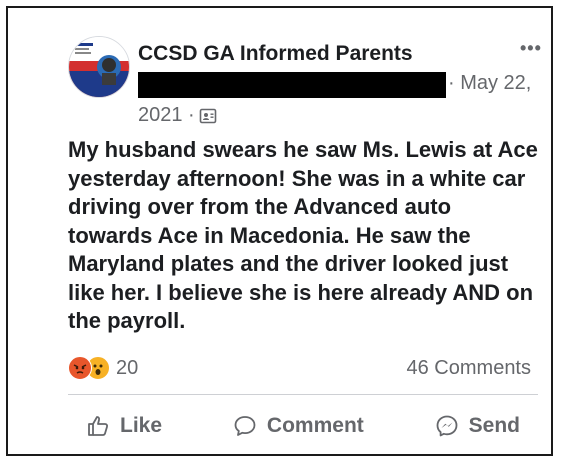  Describe the element at coordinates (103, 368) in the screenshot. I see `reactions-summary: 20` at that location.